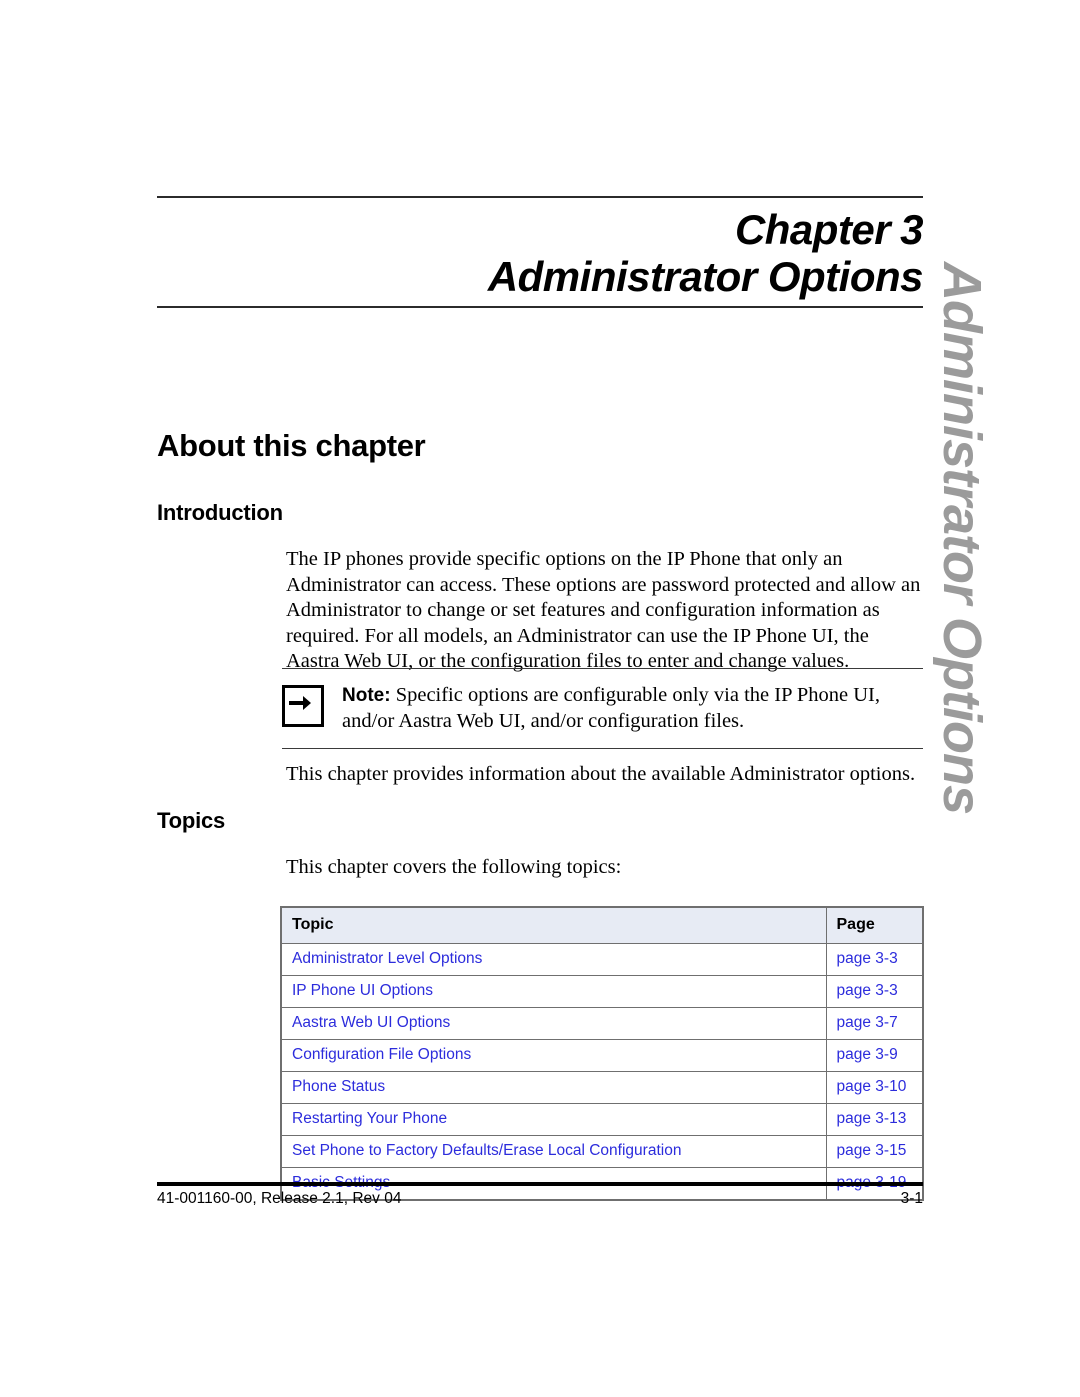 The image size is (1080, 1397). I want to click on table-row: Aastra Web UI Options page 3-7, so click(602, 1023).